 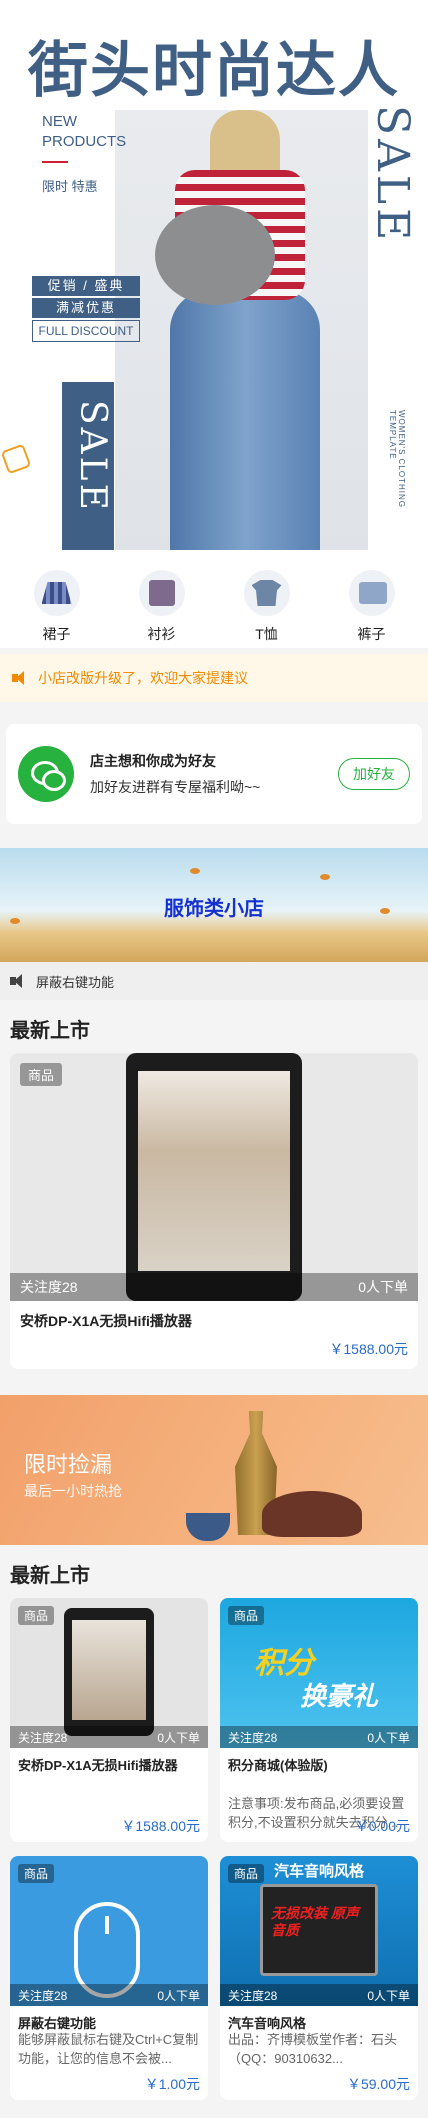 What do you see at coordinates (392, 175) in the screenshot?
I see `hero-sale-vertical: SALE` at bounding box center [392, 175].